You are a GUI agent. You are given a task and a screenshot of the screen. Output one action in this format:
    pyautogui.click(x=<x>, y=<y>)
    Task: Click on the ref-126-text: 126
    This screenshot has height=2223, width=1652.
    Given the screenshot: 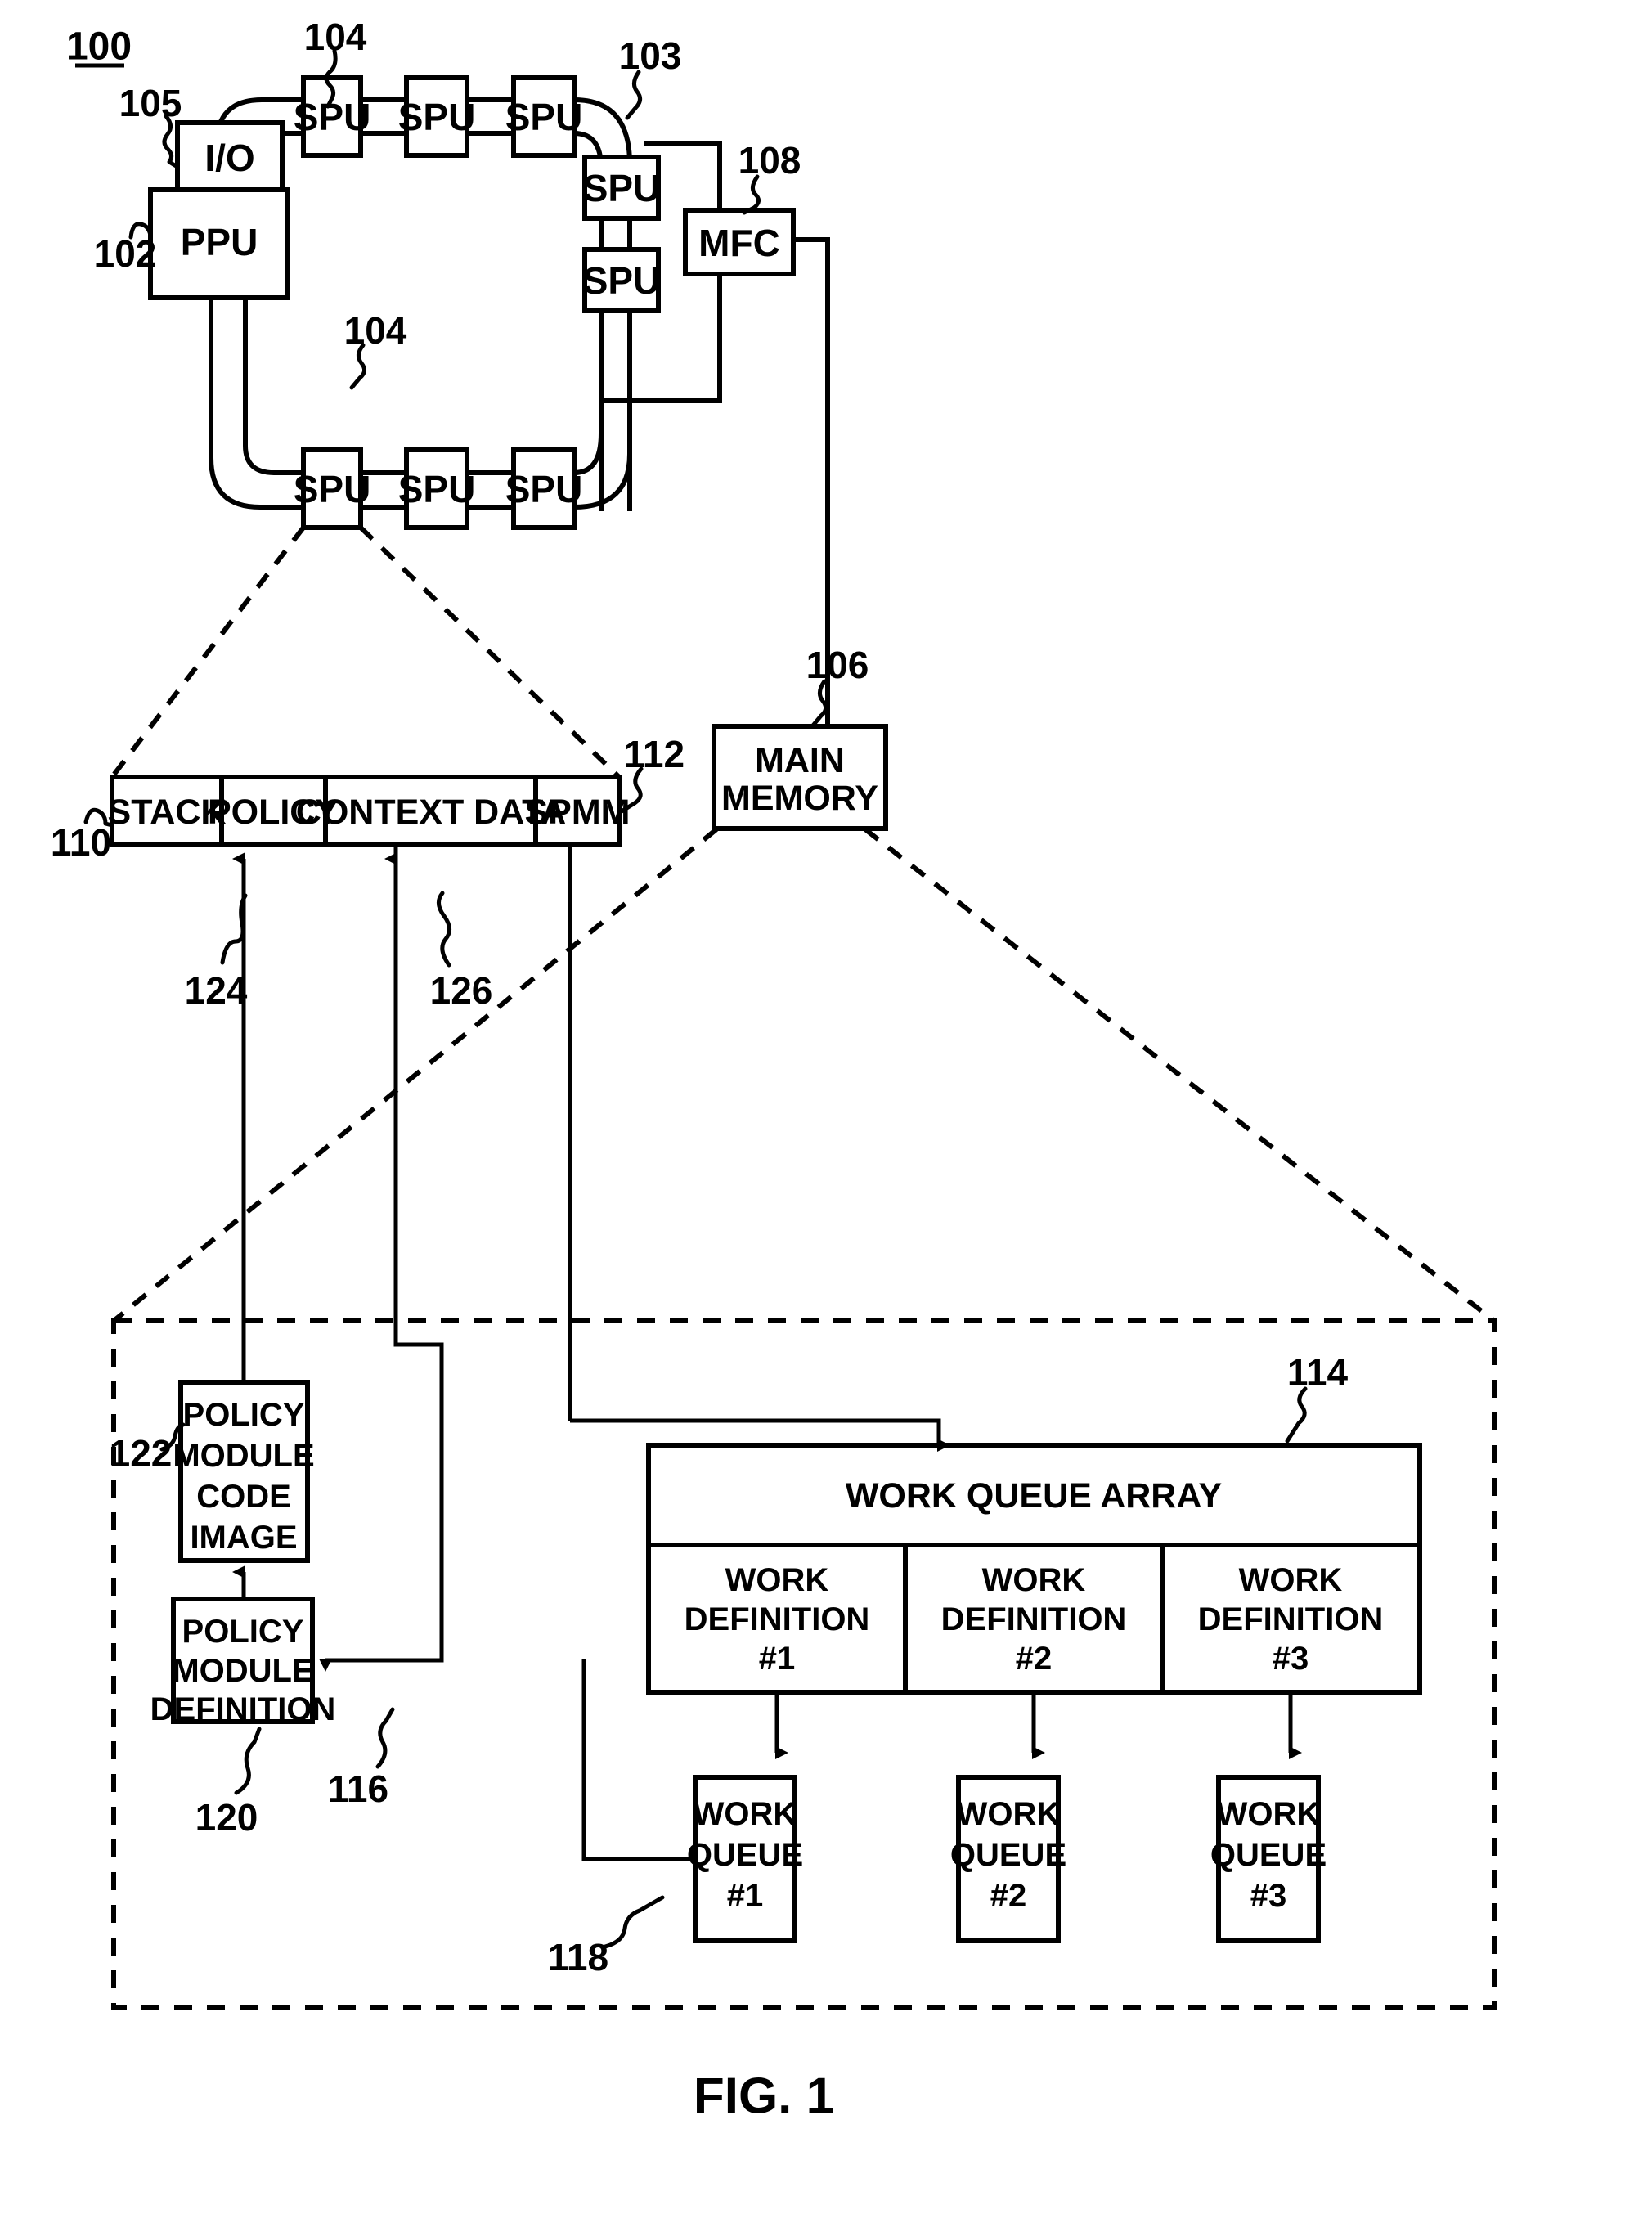 What is the action you would take?
    pyautogui.click(x=462, y=990)
    